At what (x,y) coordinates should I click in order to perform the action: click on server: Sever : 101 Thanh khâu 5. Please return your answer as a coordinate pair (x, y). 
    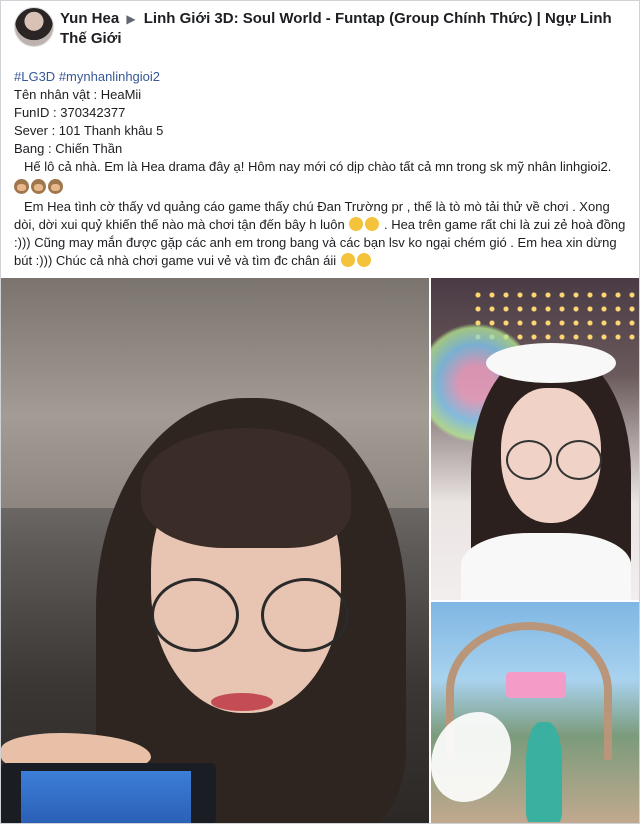
    Looking at the image, I should click on (89, 130).